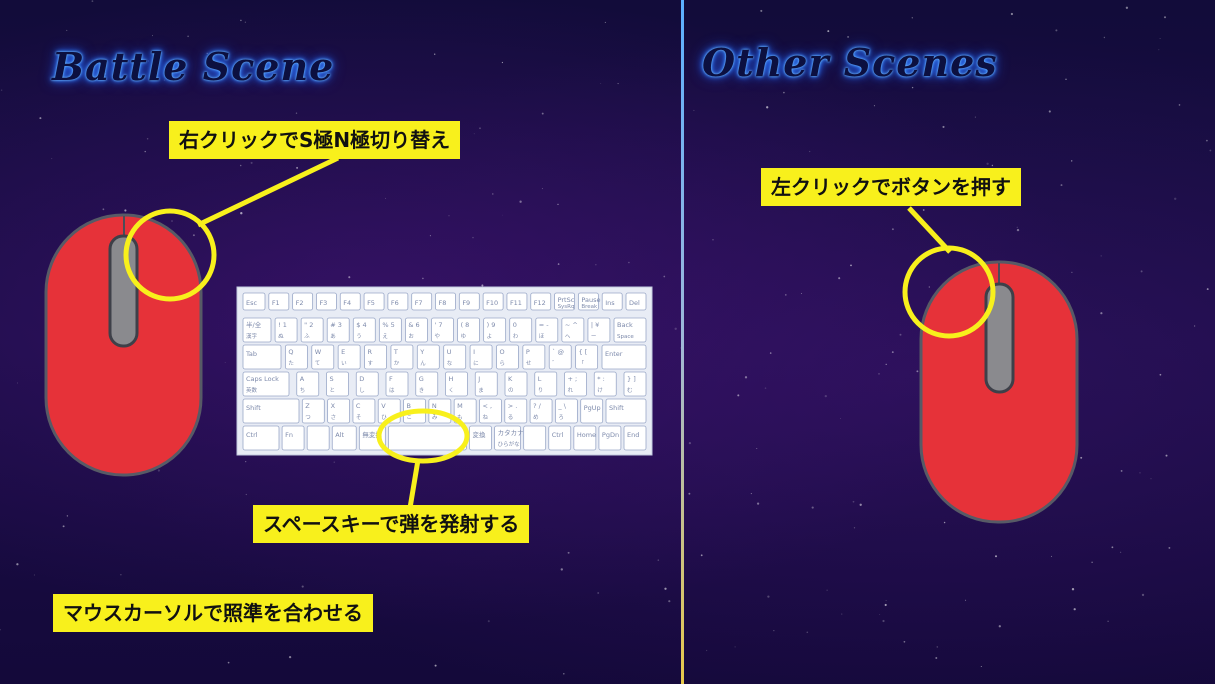 The height and width of the screenshot is (684, 1215). I want to click on left-click-label: 左クリックでボタンを押す, so click(891, 187).